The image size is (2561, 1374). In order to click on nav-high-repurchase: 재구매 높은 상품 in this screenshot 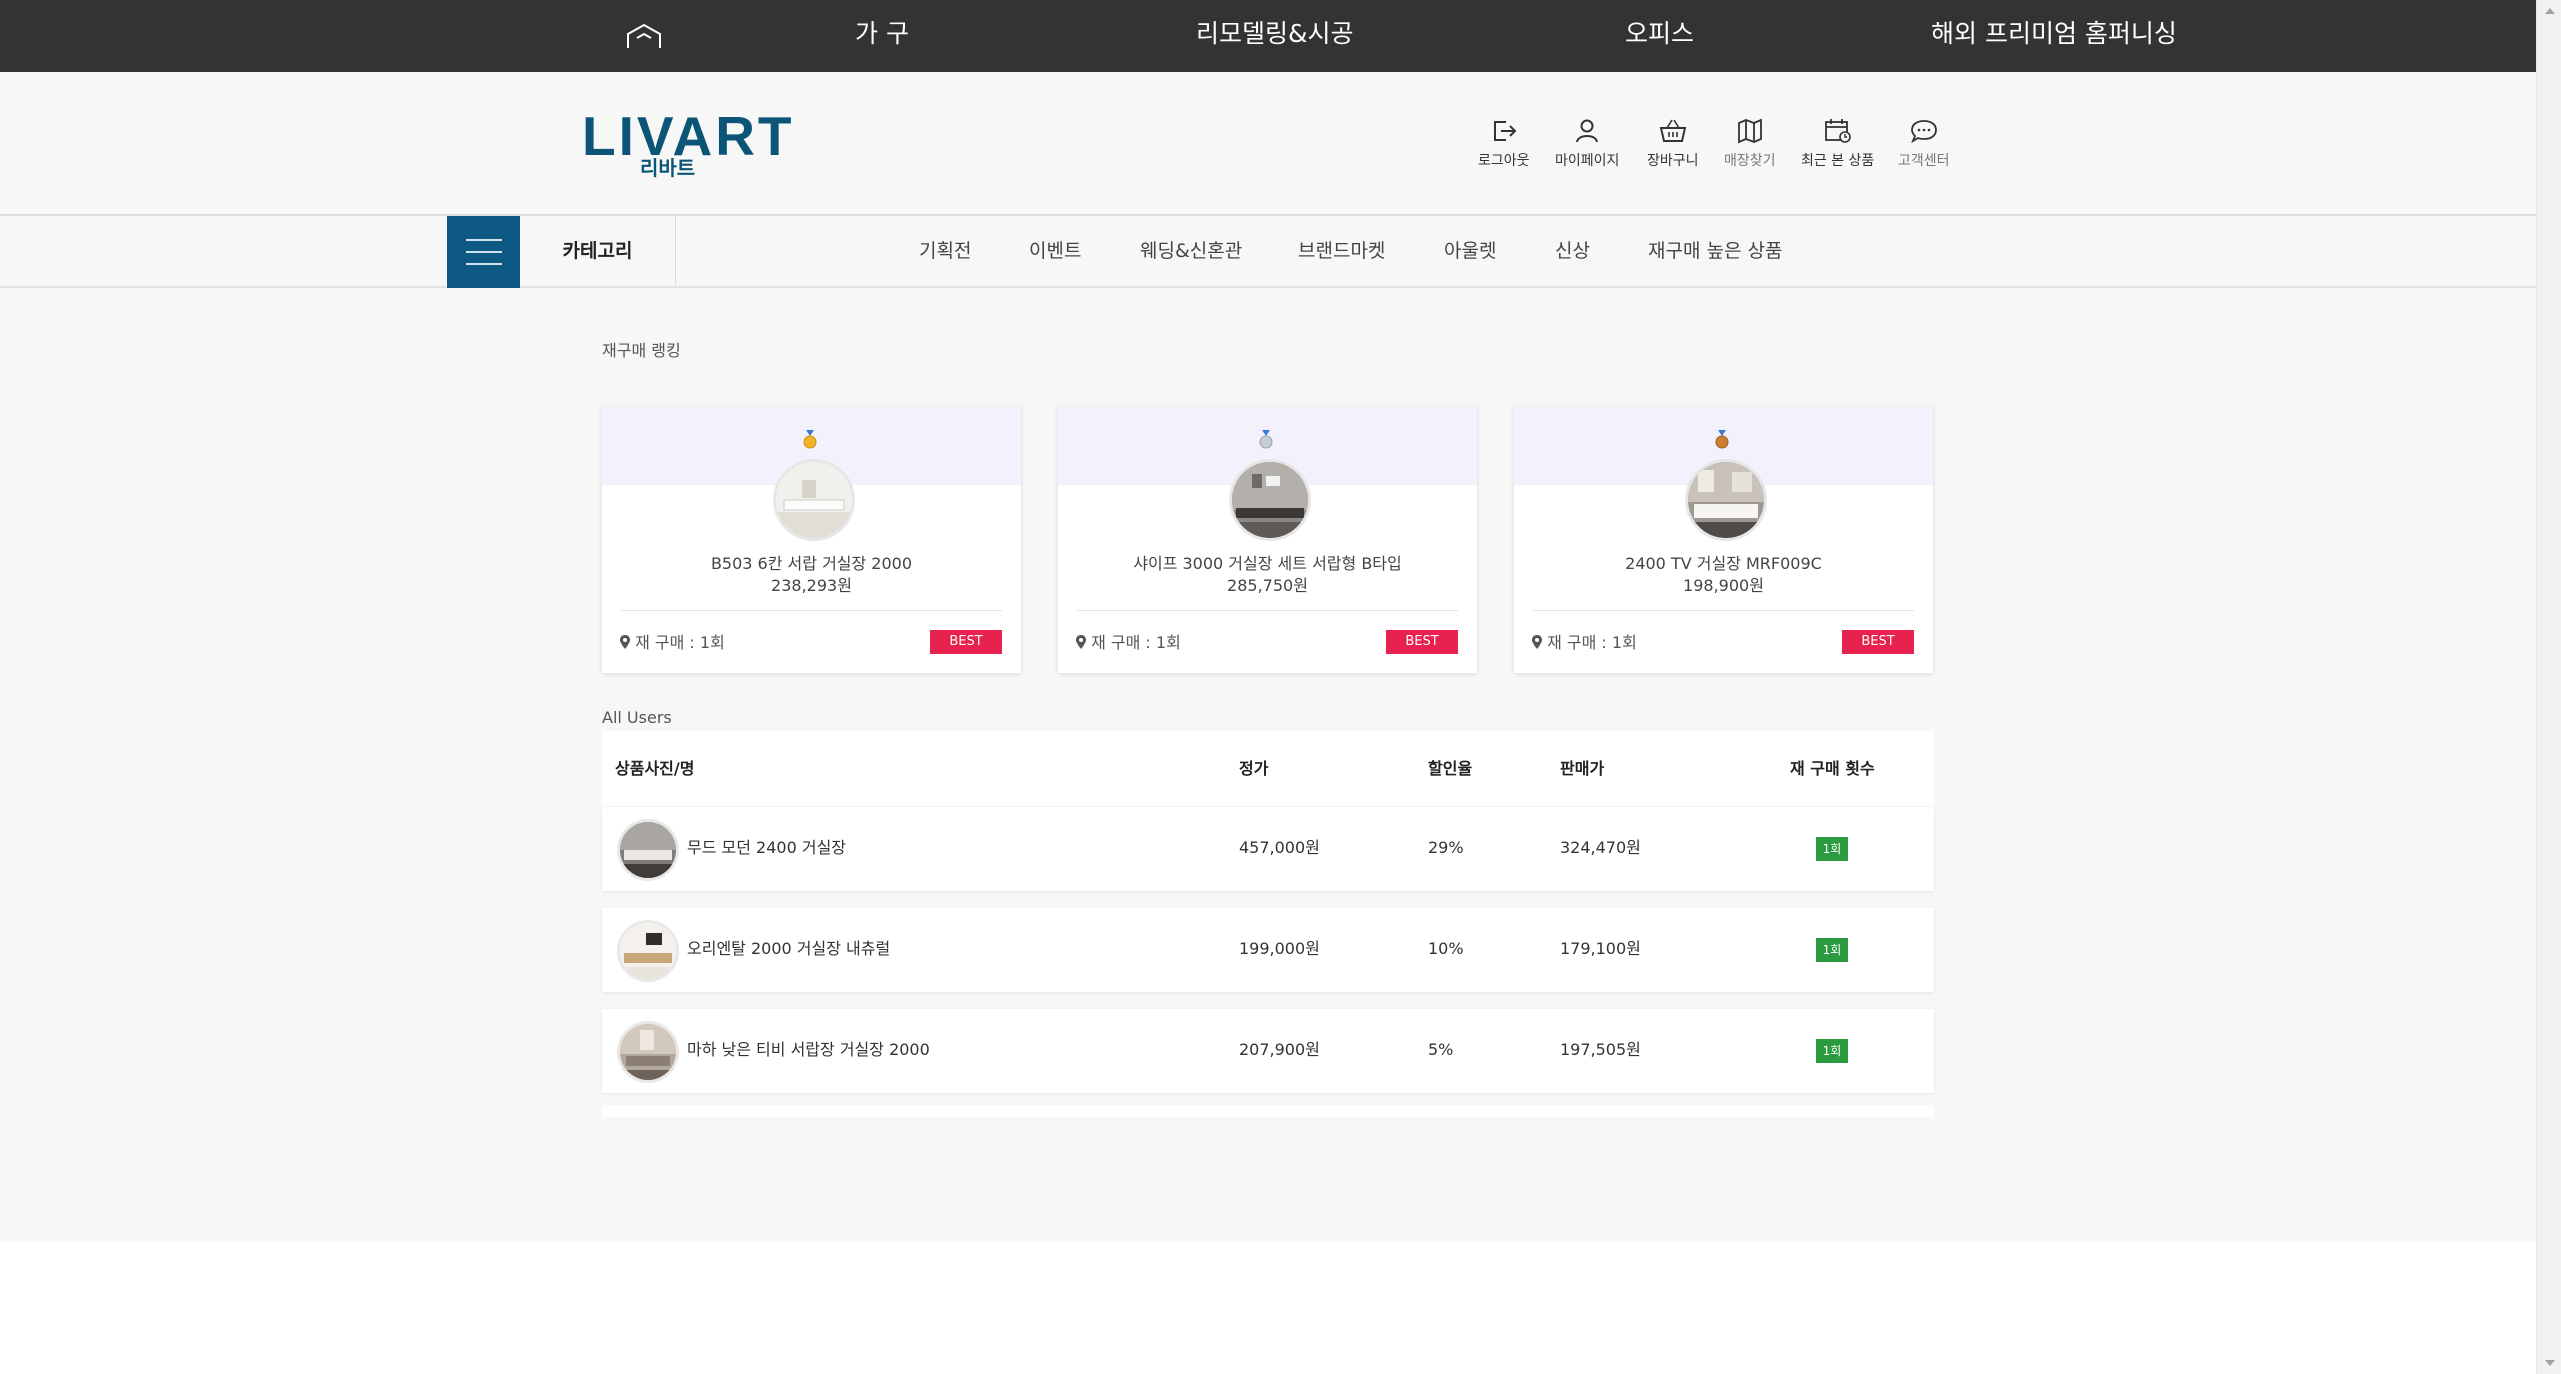, I will do `click(1715, 251)`.